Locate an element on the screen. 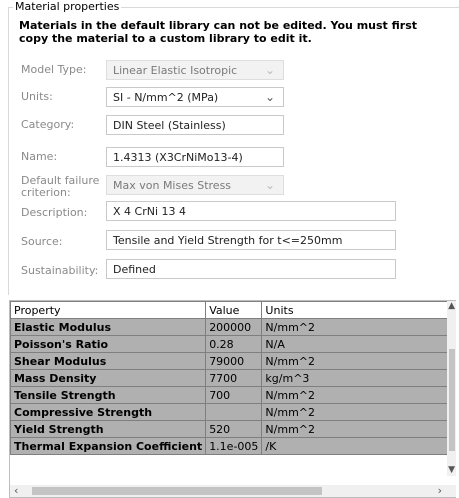 Image resolution: width=459 pixels, height=498 pixels. table-header-row: Property Value Units is located at coordinates (233, 310).